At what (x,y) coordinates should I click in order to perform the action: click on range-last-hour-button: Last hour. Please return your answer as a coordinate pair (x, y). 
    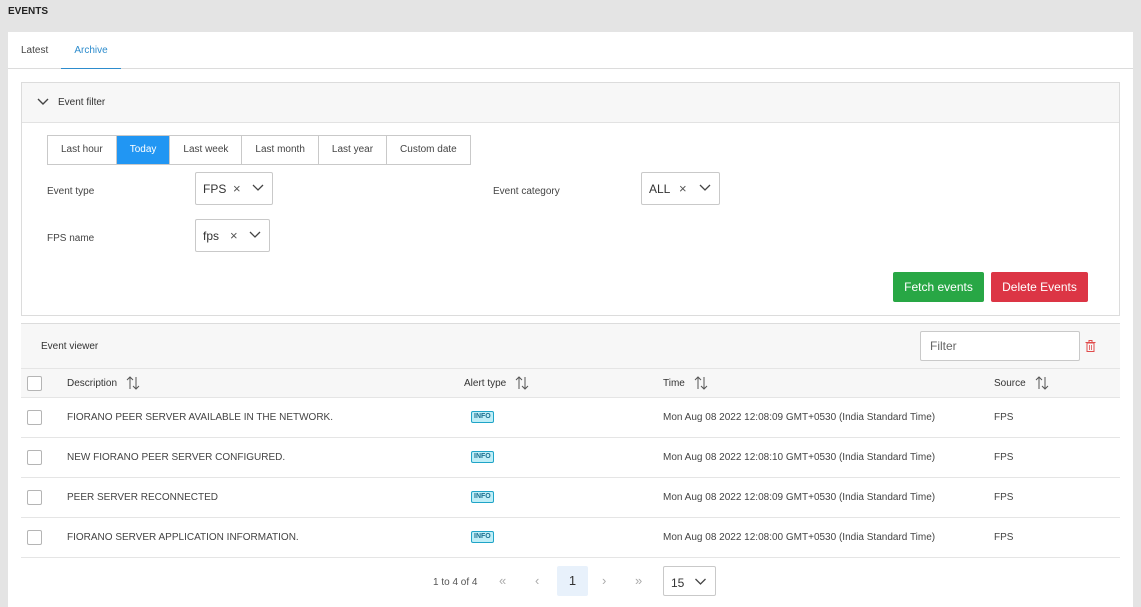
    Looking at the image, I should click on (82, 150).